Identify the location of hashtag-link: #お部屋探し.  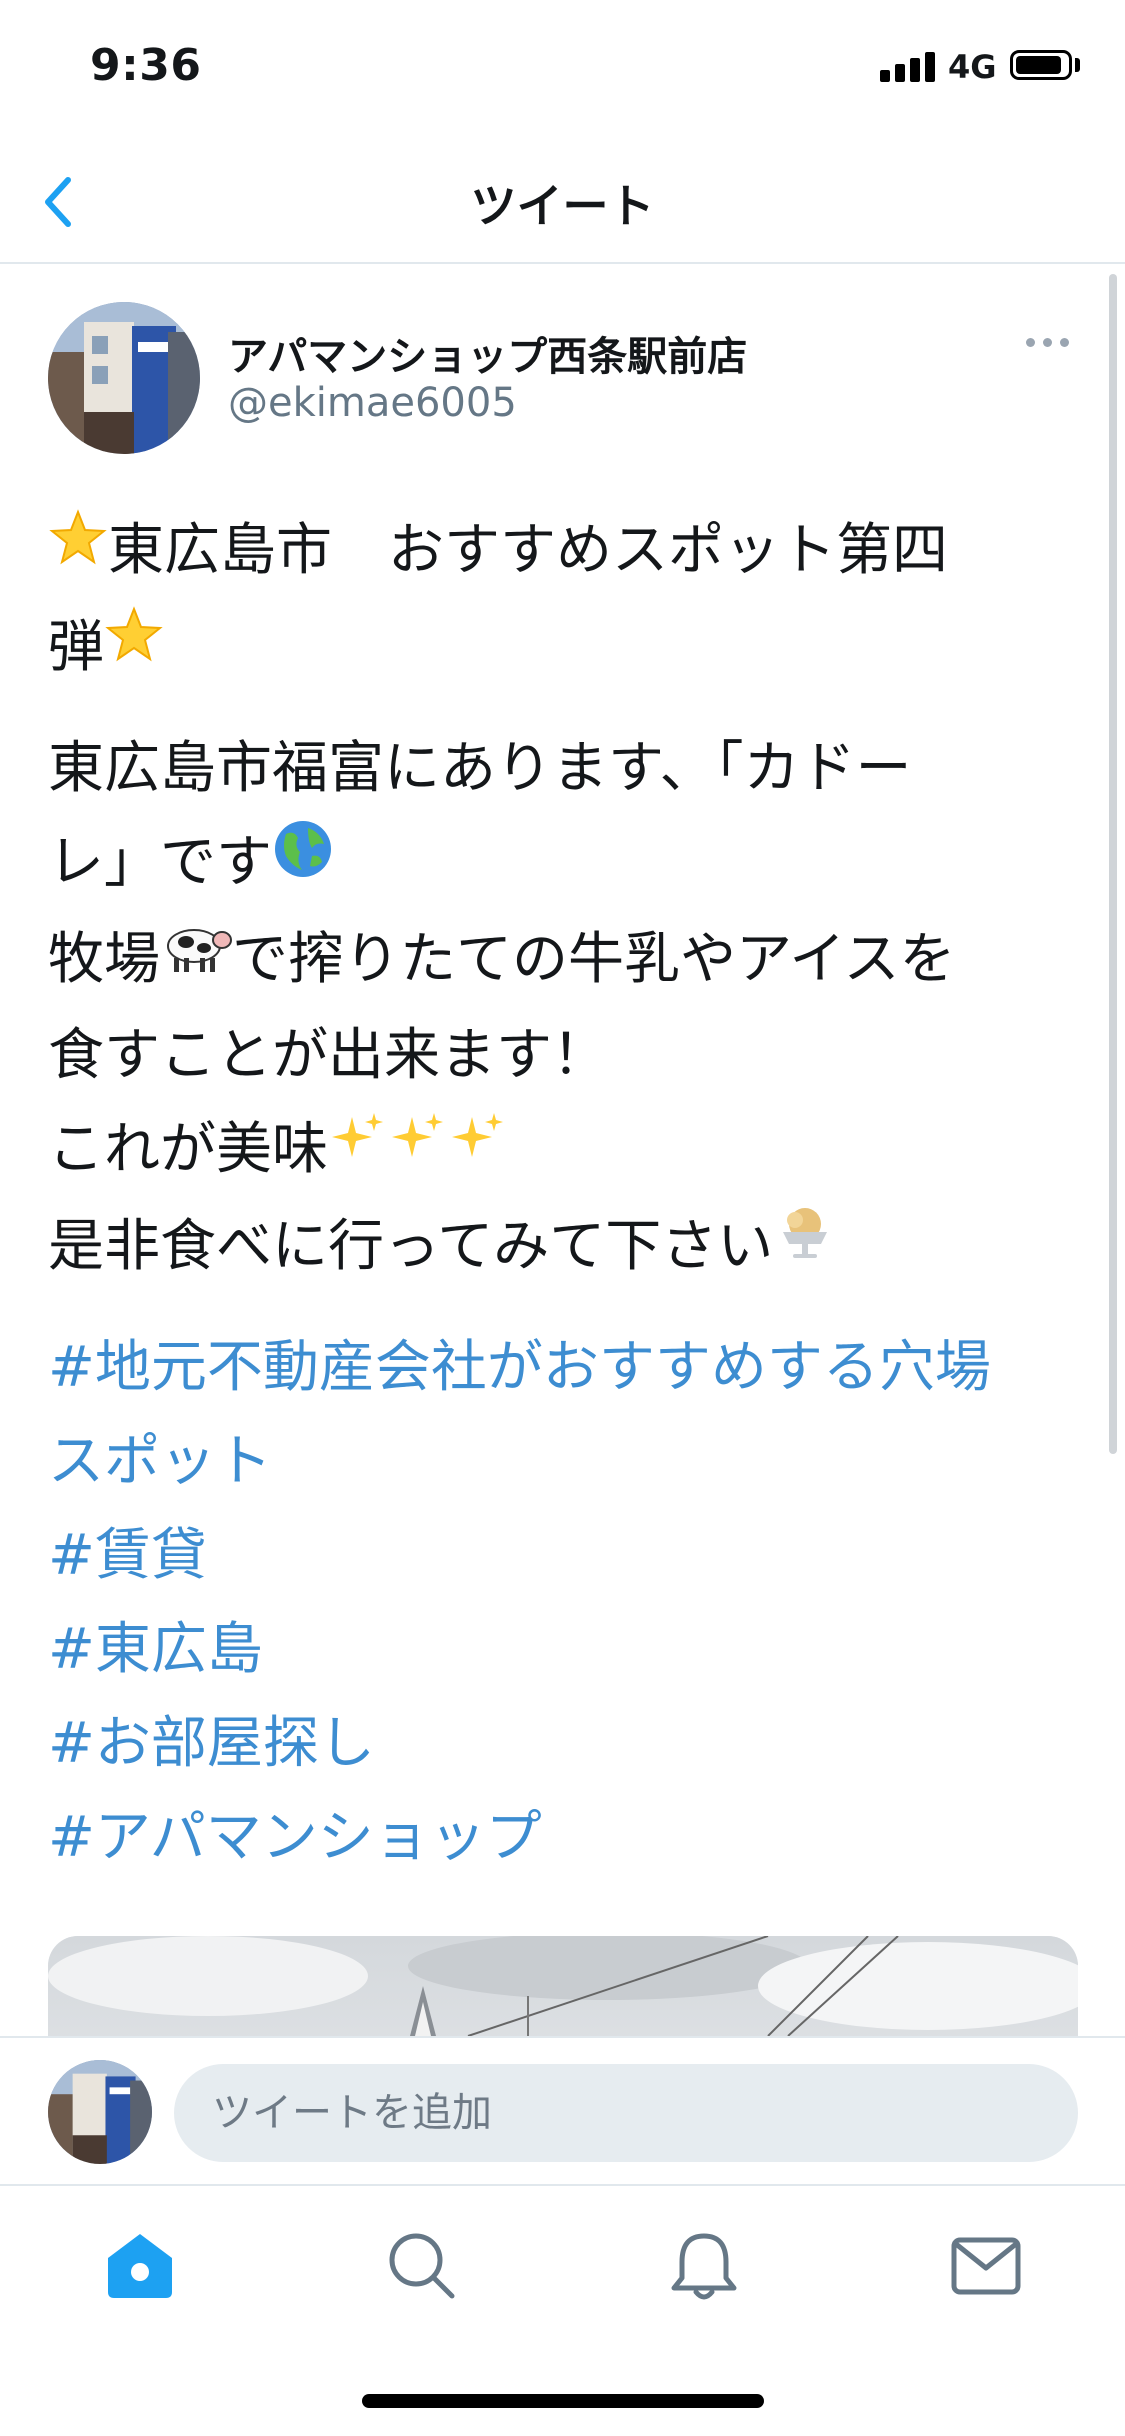
(568, 1744).